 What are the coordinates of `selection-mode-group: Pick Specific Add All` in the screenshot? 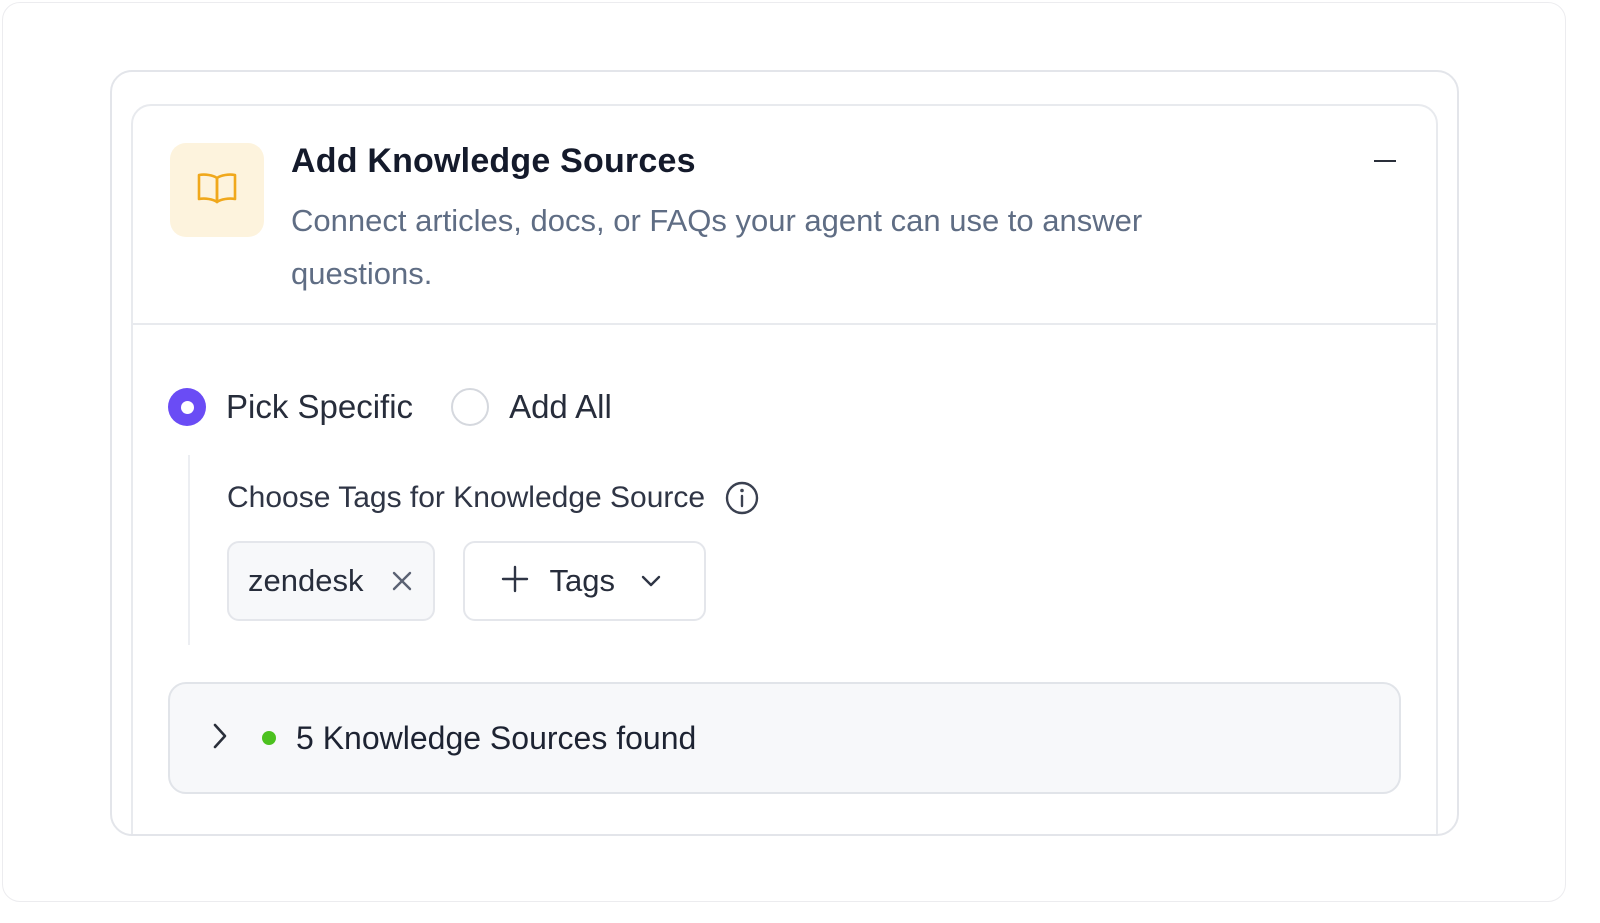 It's located at (390, 407).